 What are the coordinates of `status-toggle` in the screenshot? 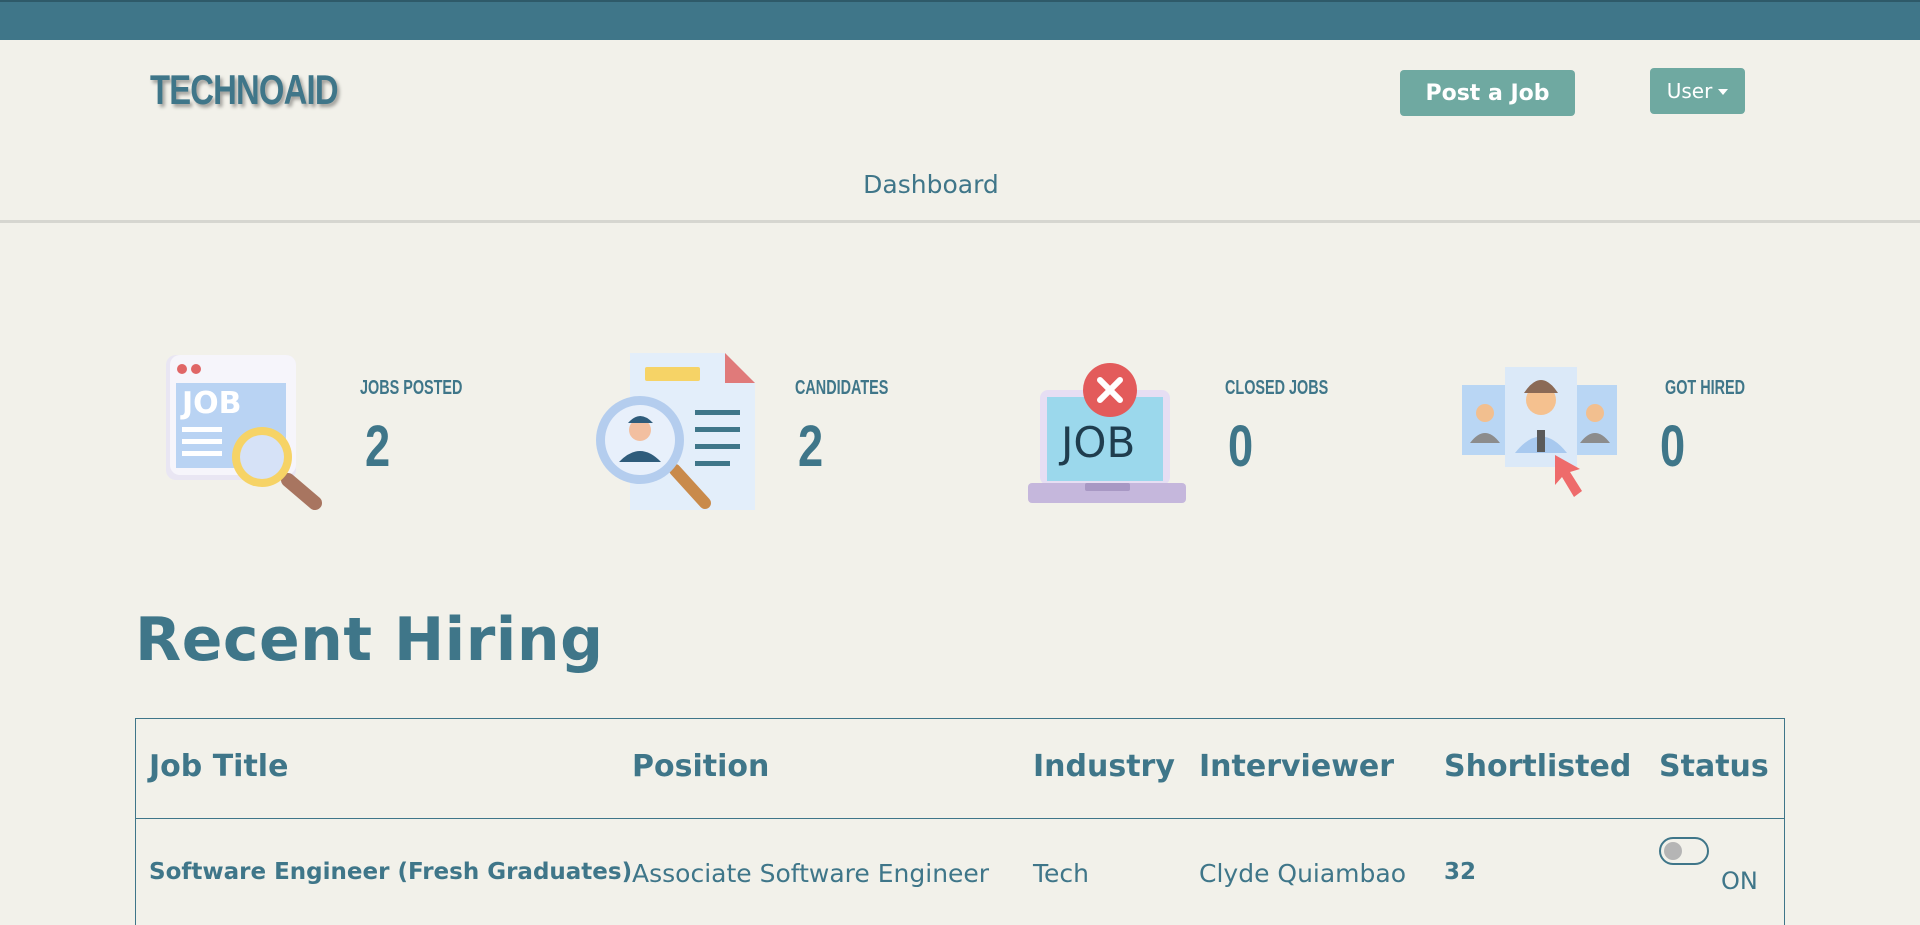 It's located at (1684, 851).